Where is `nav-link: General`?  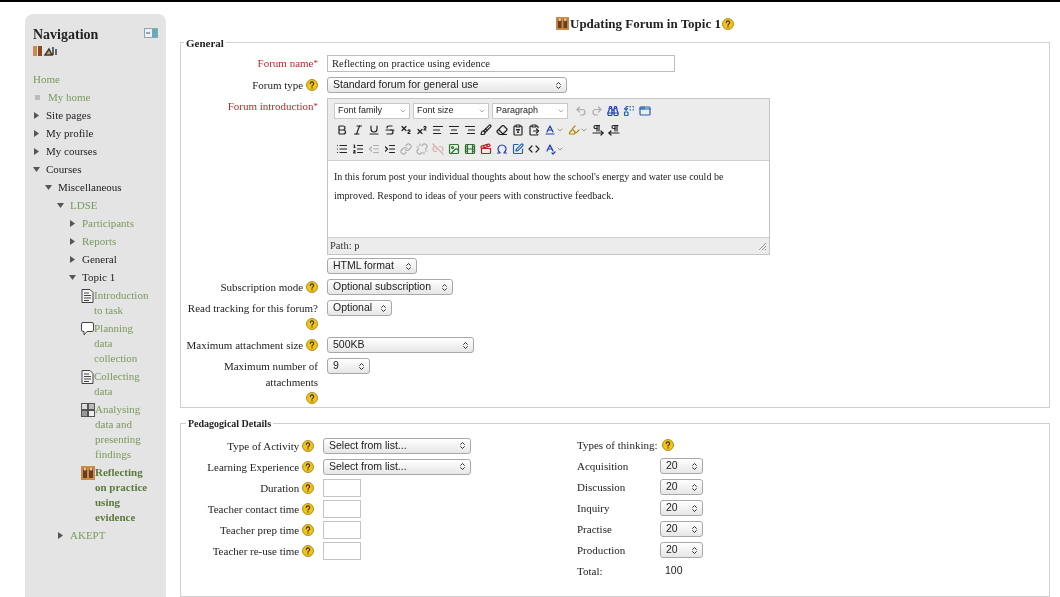 nav-link: General is located at coordinates (99, 259).